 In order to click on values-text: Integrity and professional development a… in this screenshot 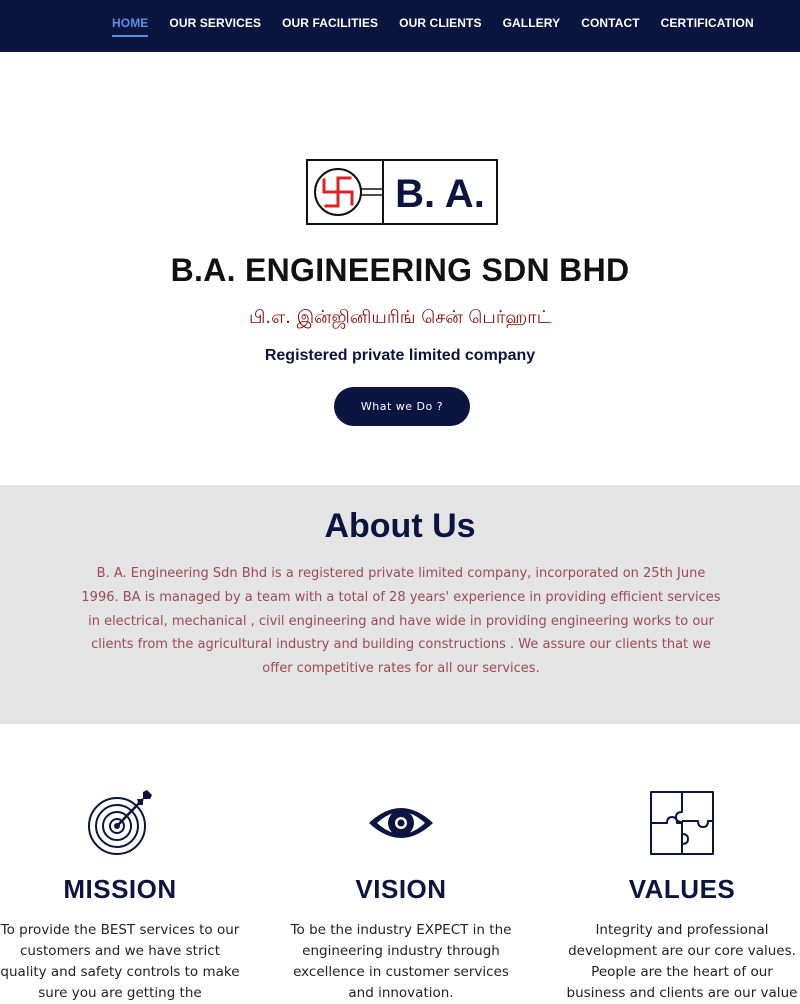, I will do `click(682, 961)`.